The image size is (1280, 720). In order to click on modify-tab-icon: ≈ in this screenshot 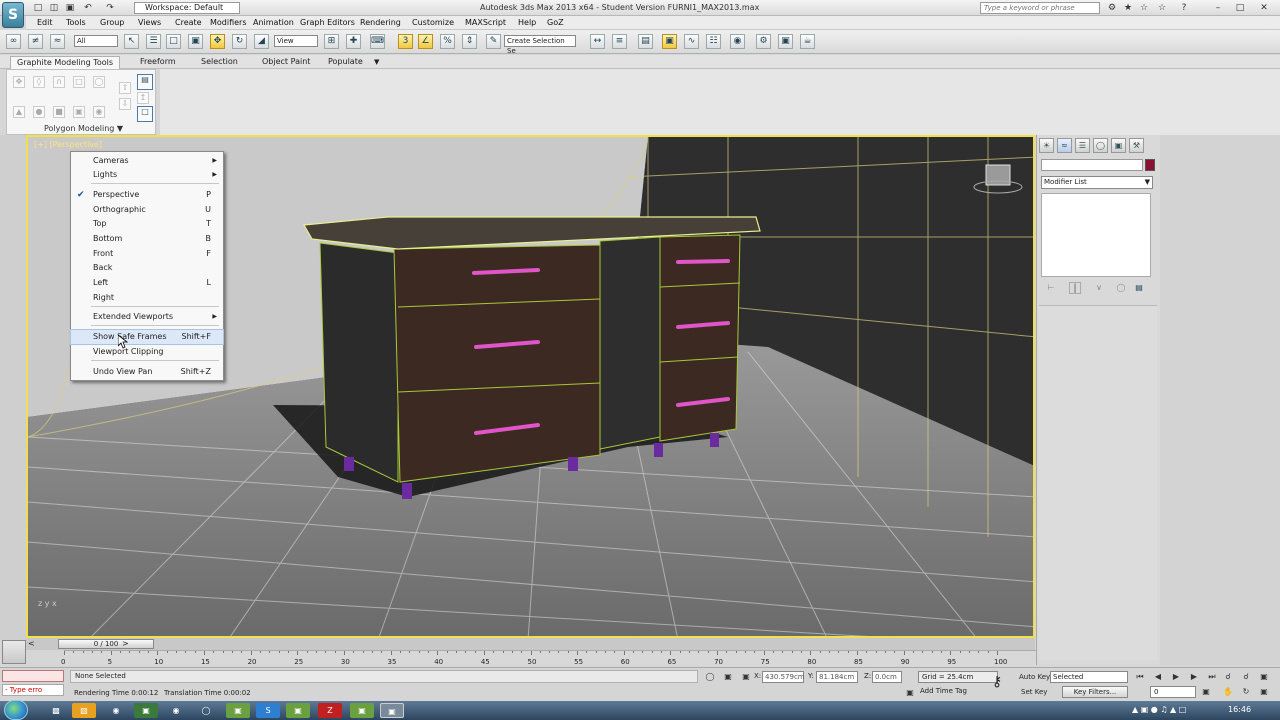, I will do `click(1064, 145)`.